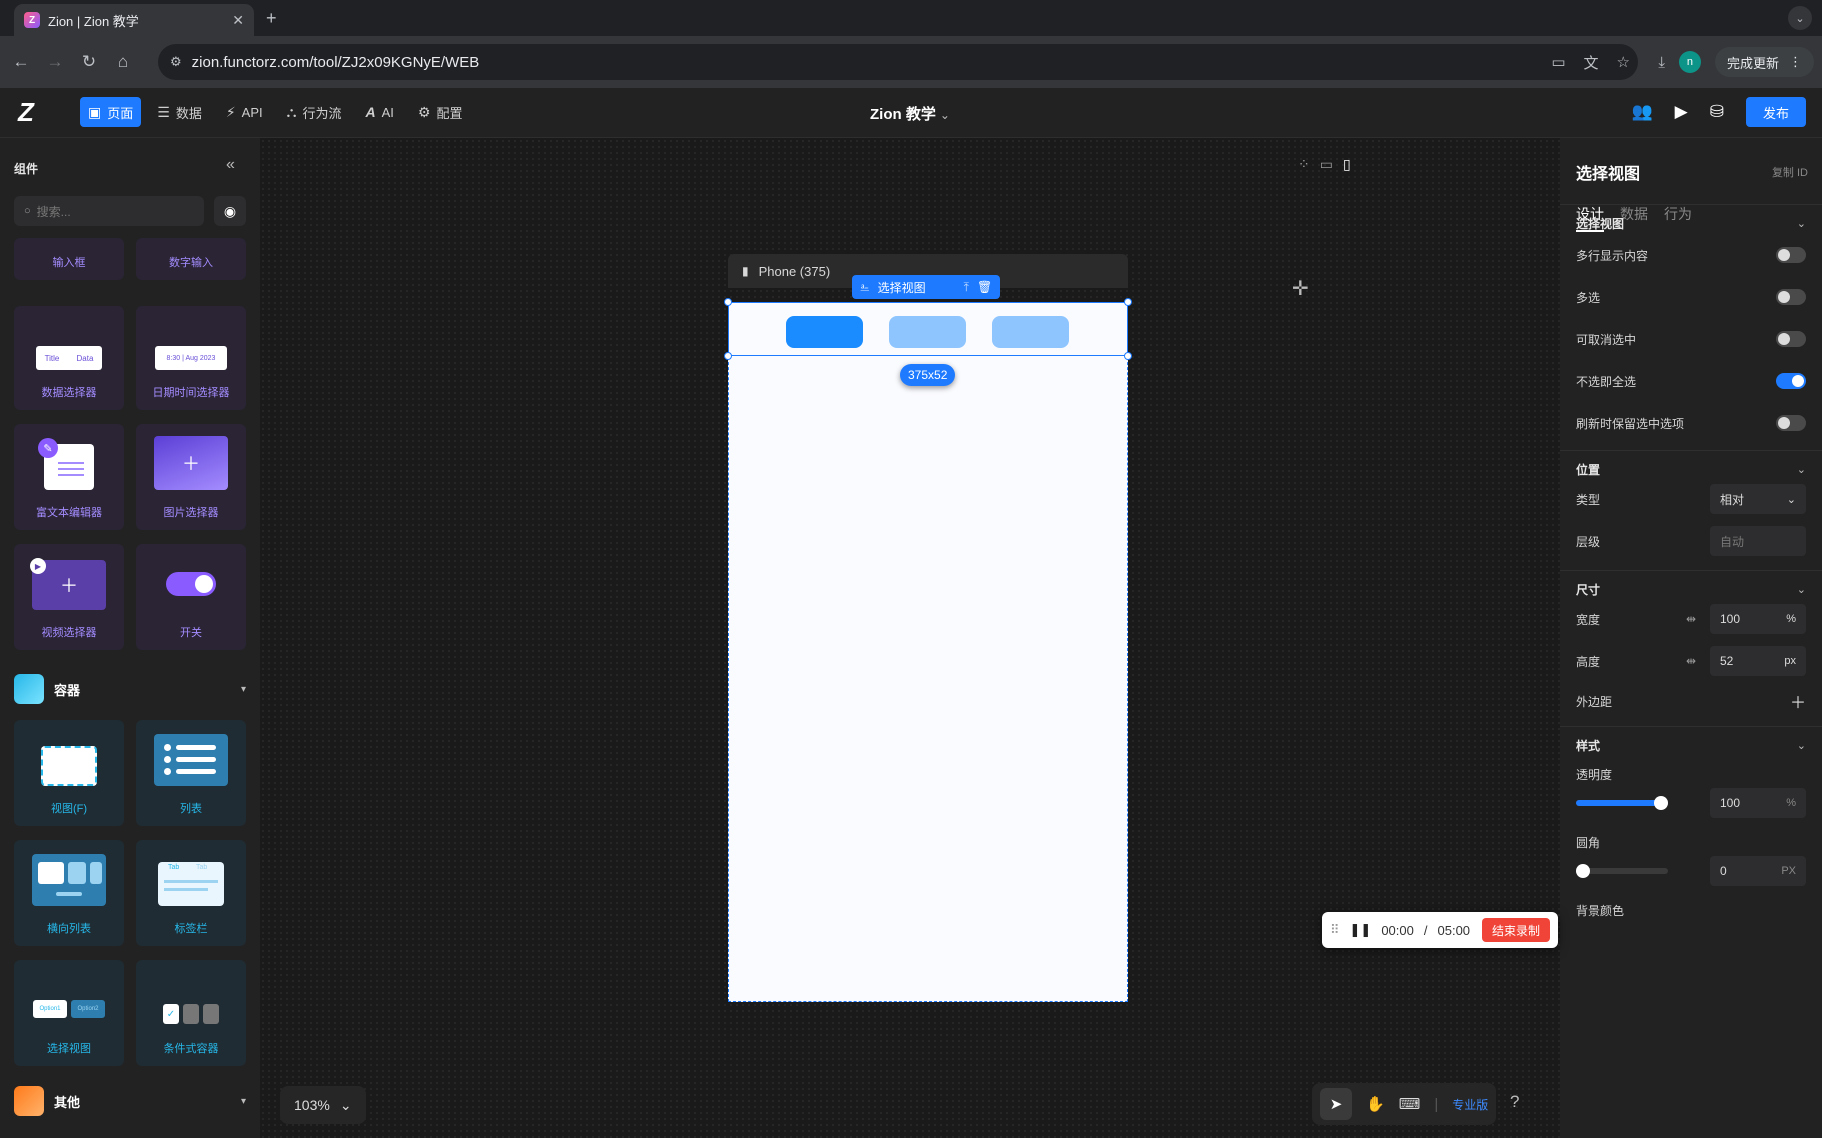  What do you see at coordinates (1791, 297) in the screenshot?
I see `multiselect-toggle` at bounding box center [1791, 297].